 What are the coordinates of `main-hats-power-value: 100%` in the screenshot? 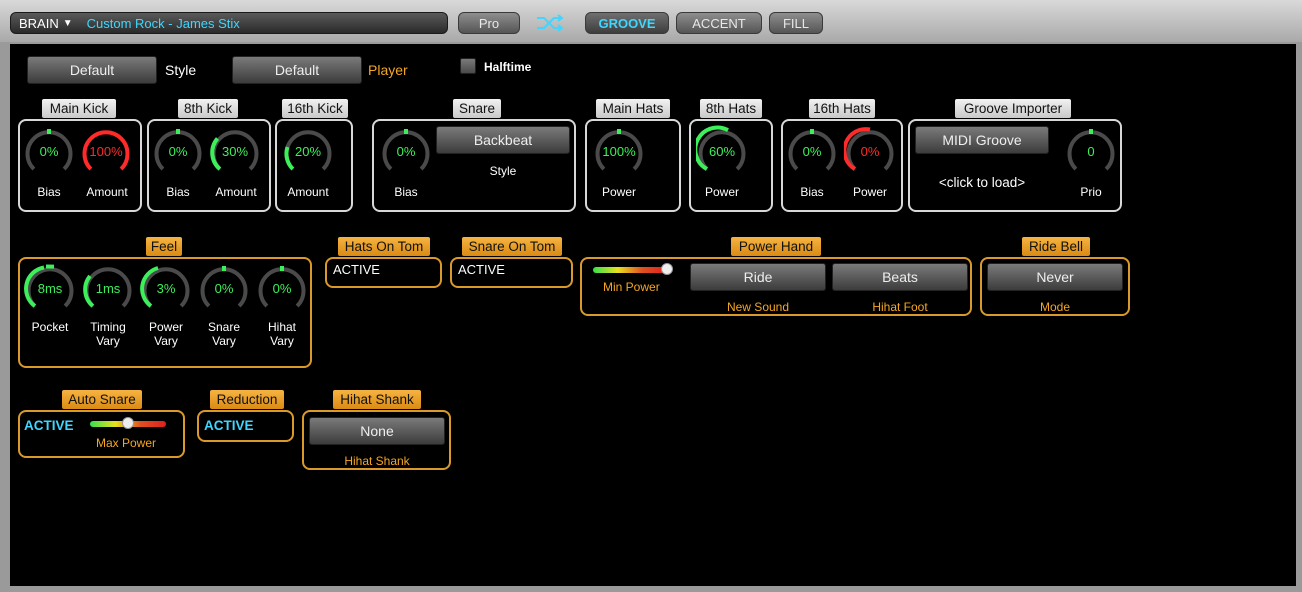 It's located at (619, 151).